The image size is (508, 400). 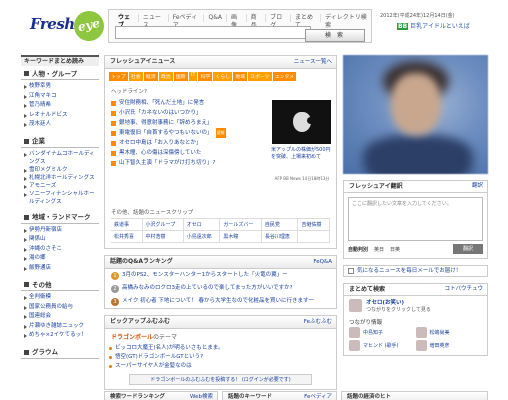 What do you see at coordinates (220, 336) in the screenshot?
I see `pickup-subject: ドラゴンボールのテーマ` at bounding box center [220, 336].